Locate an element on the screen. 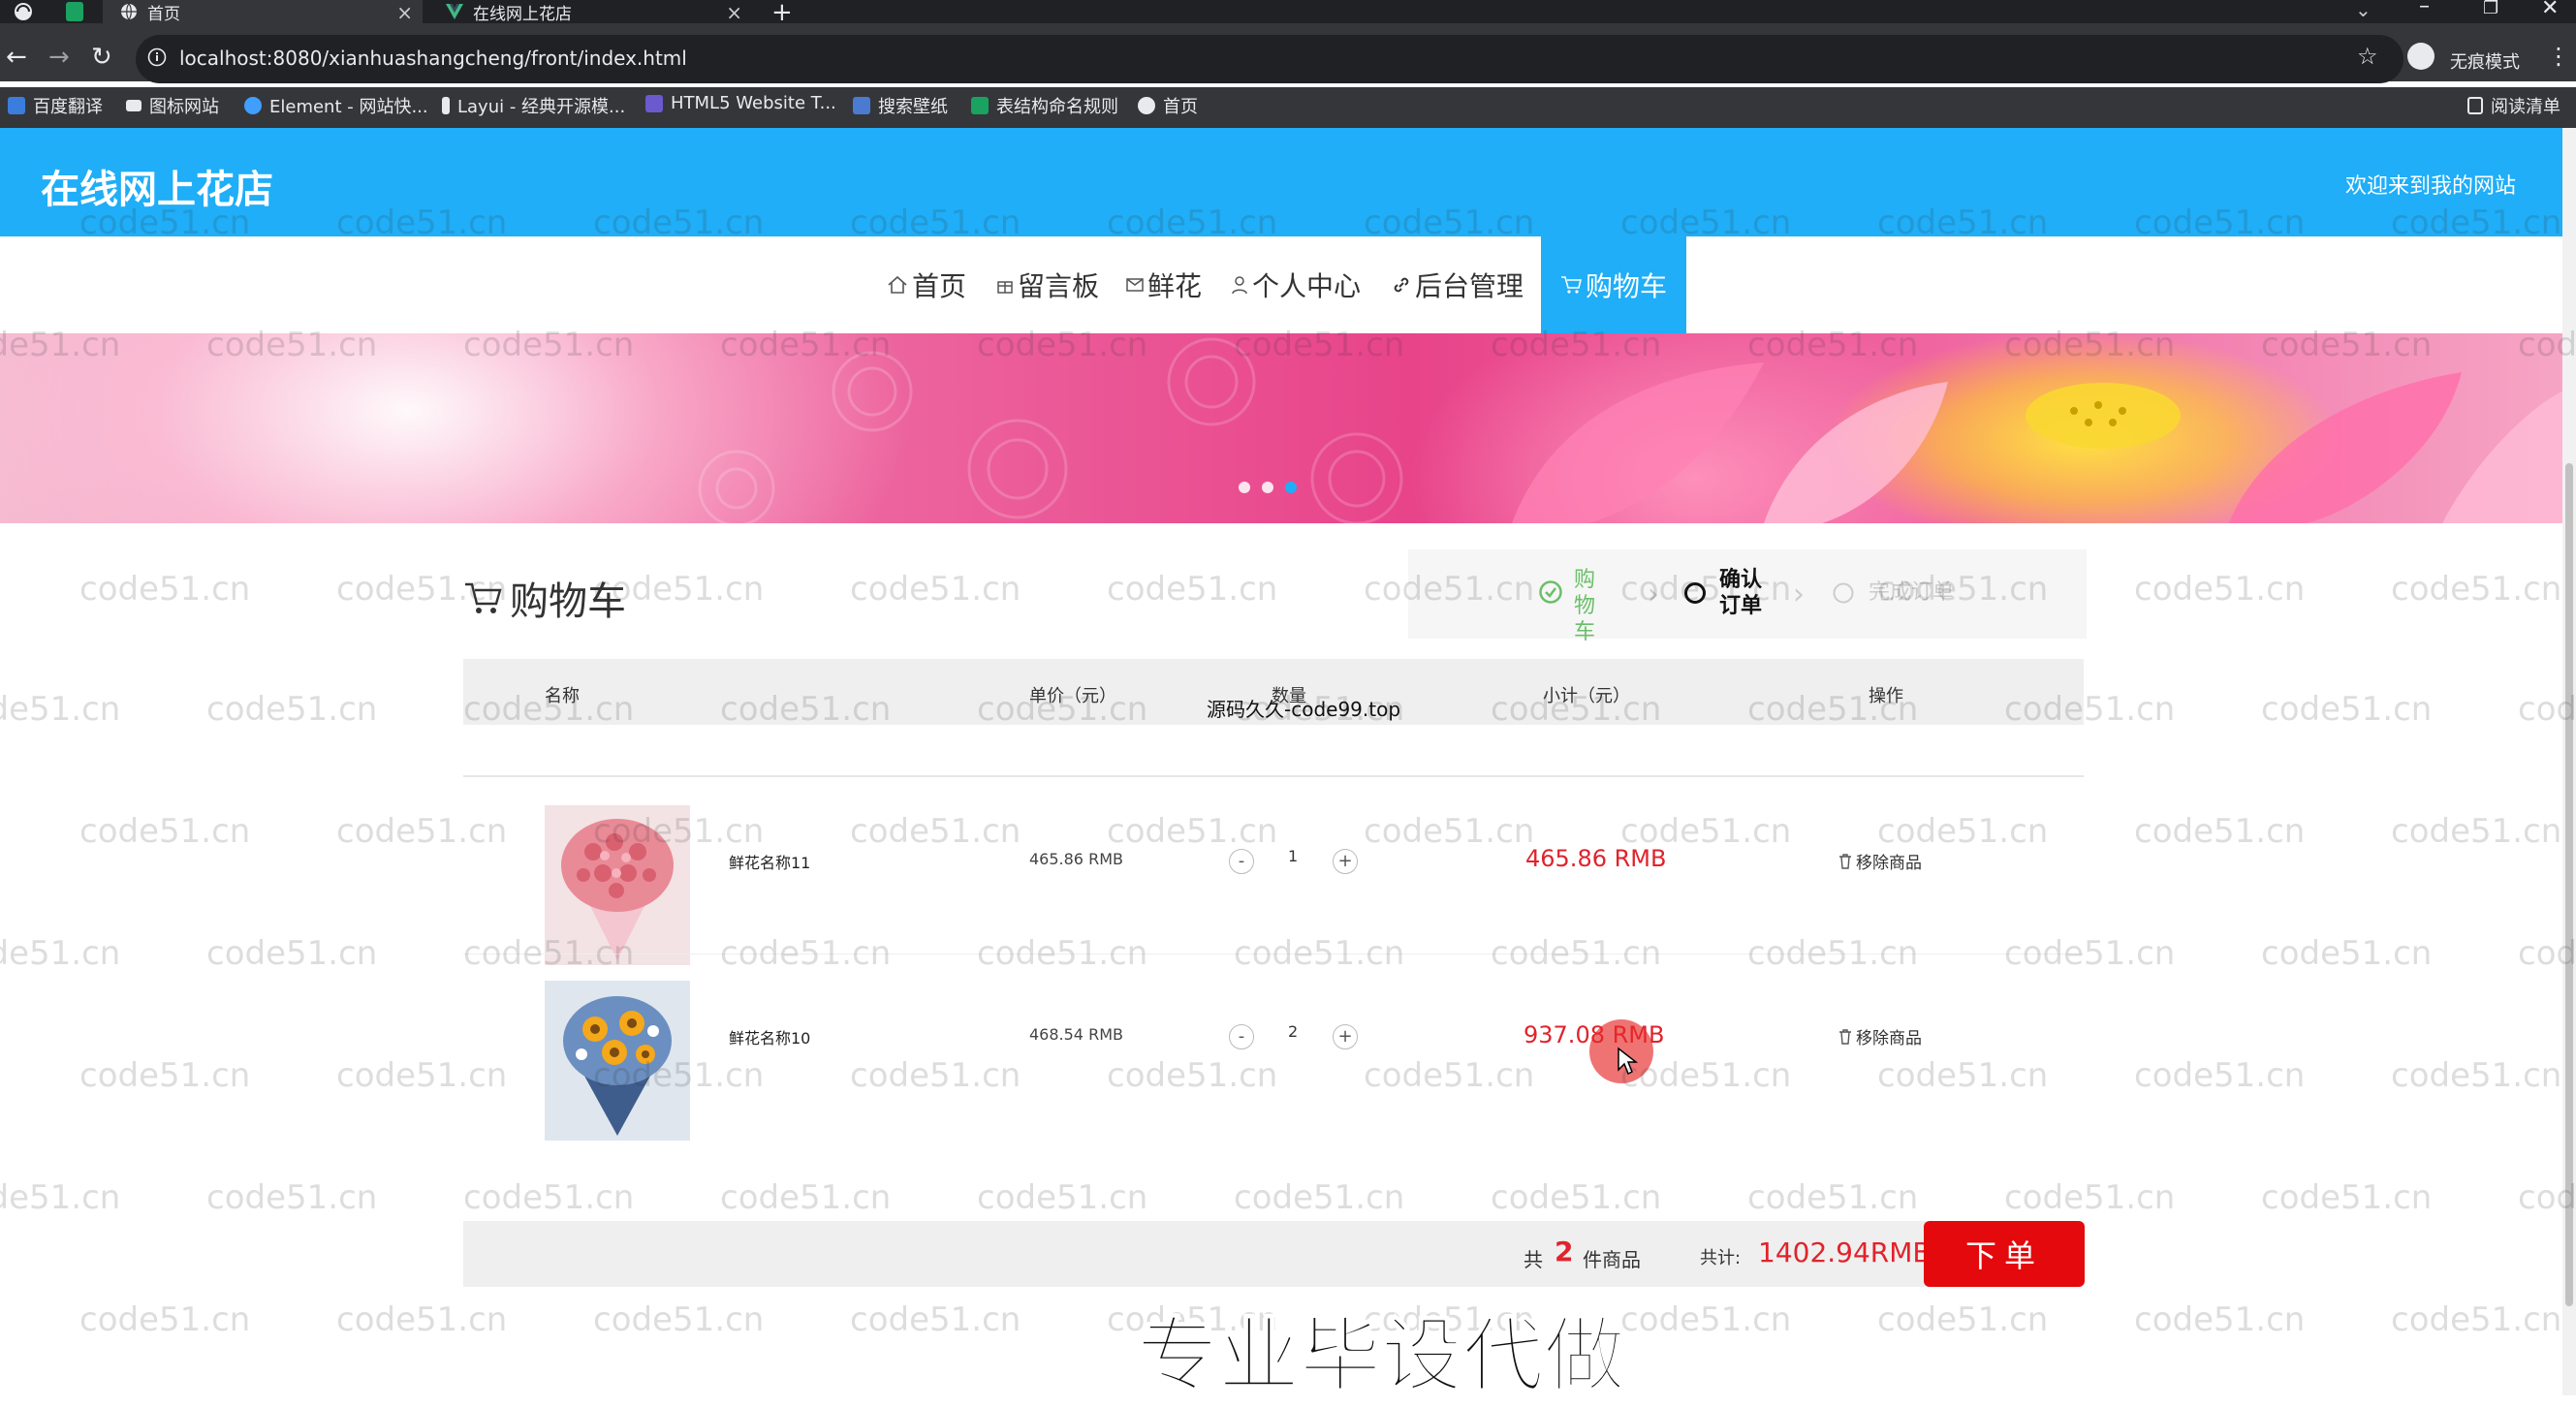 This screenshot has height=1408, width=2576. product-price: 465.86 RMB is located at coordinates (1076, 859).